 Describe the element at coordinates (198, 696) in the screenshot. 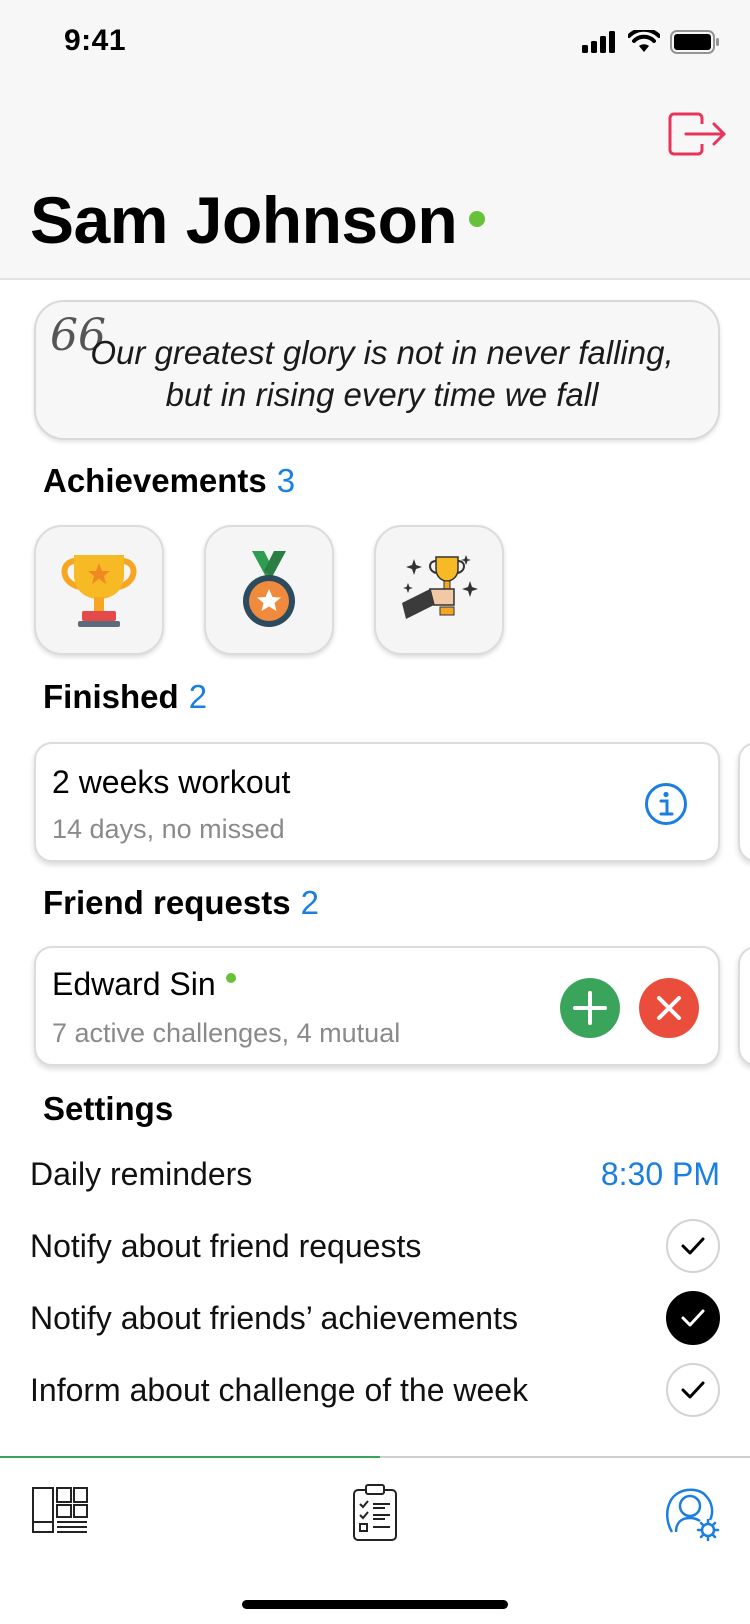

I see `finished-count: 2` at that location.